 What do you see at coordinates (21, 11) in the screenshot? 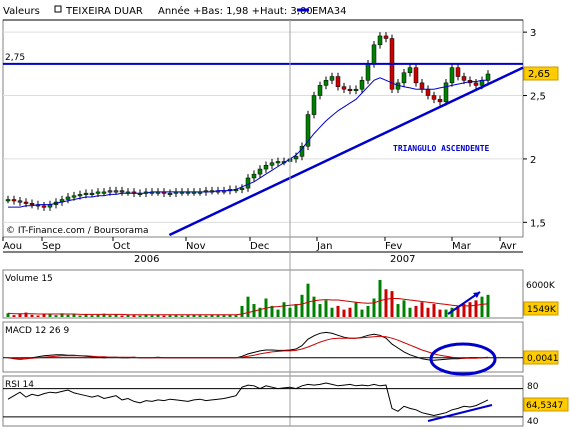
I see `header-series-label: Valeurs` at bounding box center [21, 11].